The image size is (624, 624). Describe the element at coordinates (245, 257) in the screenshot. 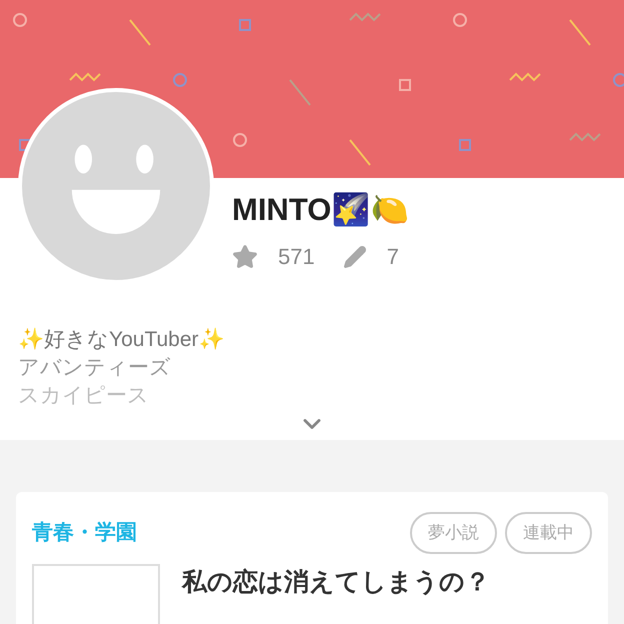

I see `star-icon` at that location.